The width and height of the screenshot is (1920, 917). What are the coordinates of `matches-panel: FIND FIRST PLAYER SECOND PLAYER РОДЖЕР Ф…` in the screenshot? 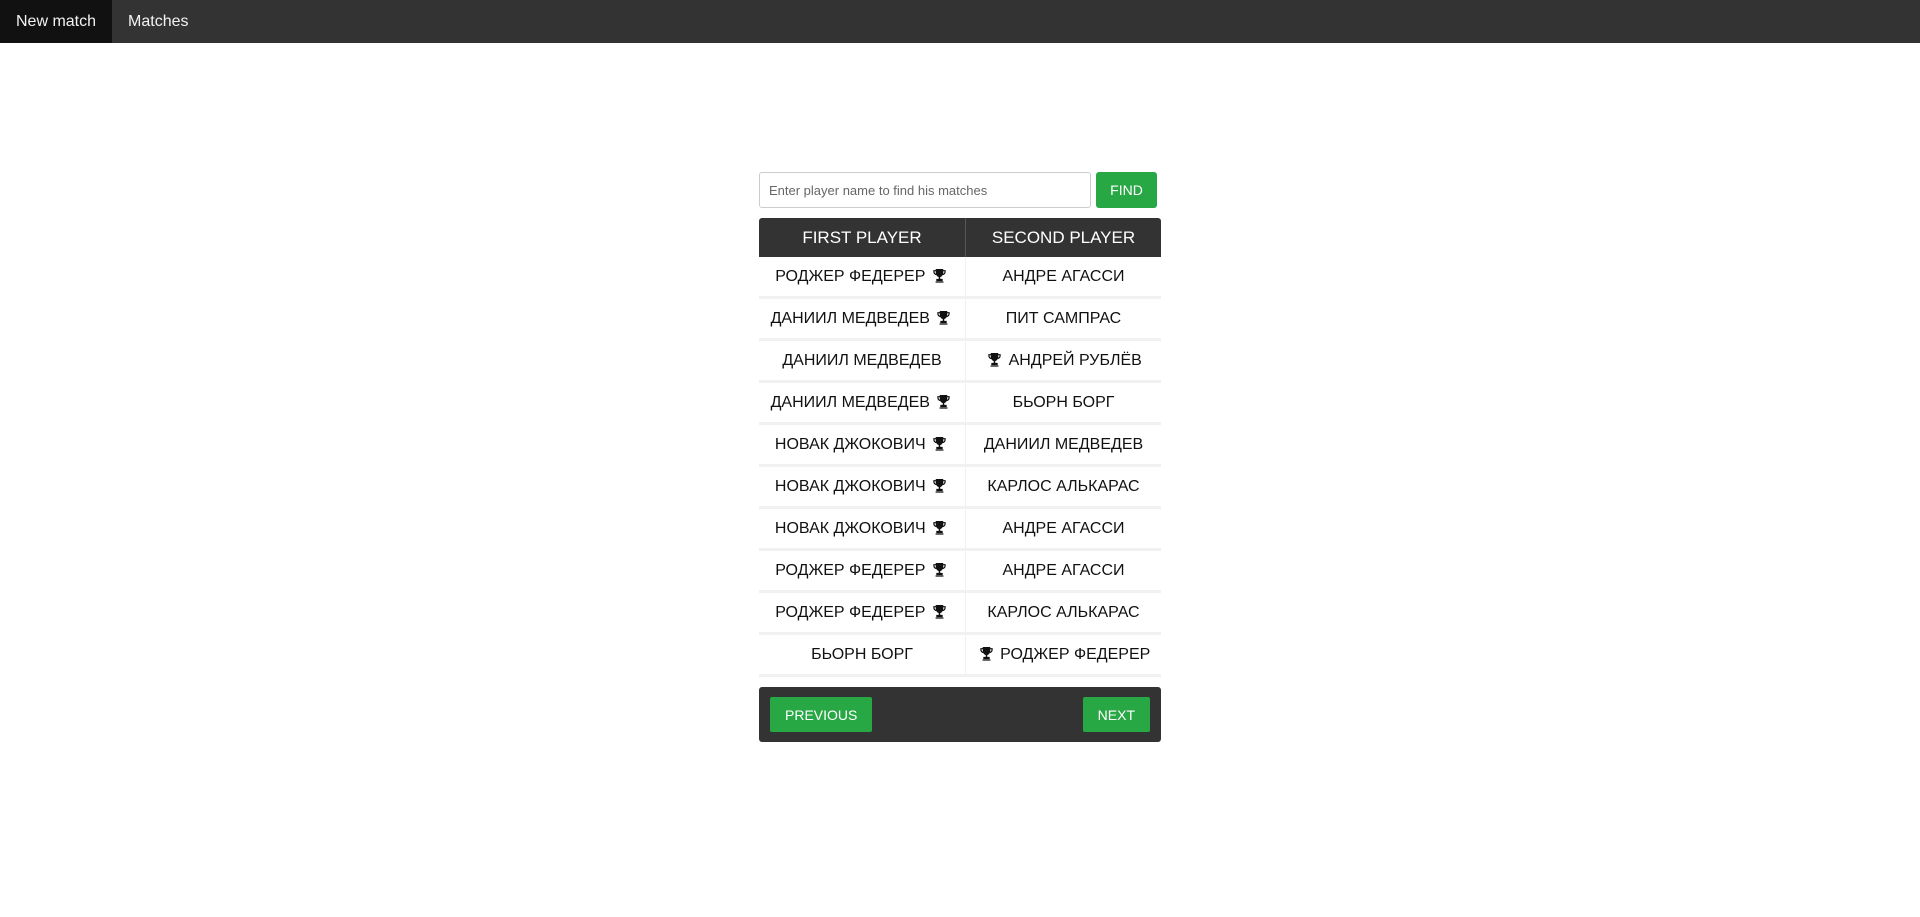 It's located at (960, 457).